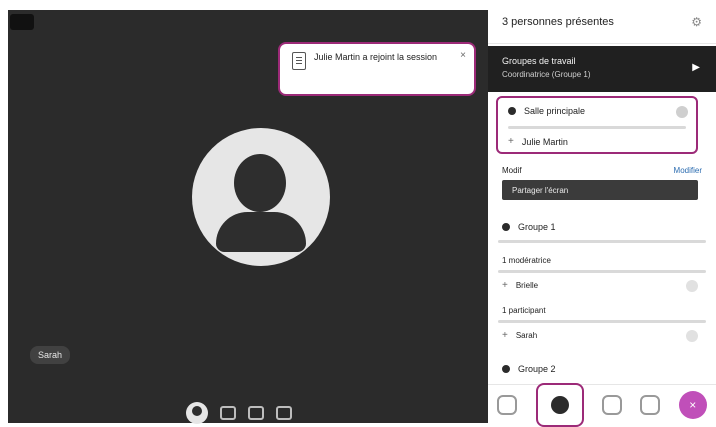 This screenshot has height=427, width=716. Describe the element at coordinates (50, 355) in the screenshot. I see `participant-name-tag: Sarah` at that location.